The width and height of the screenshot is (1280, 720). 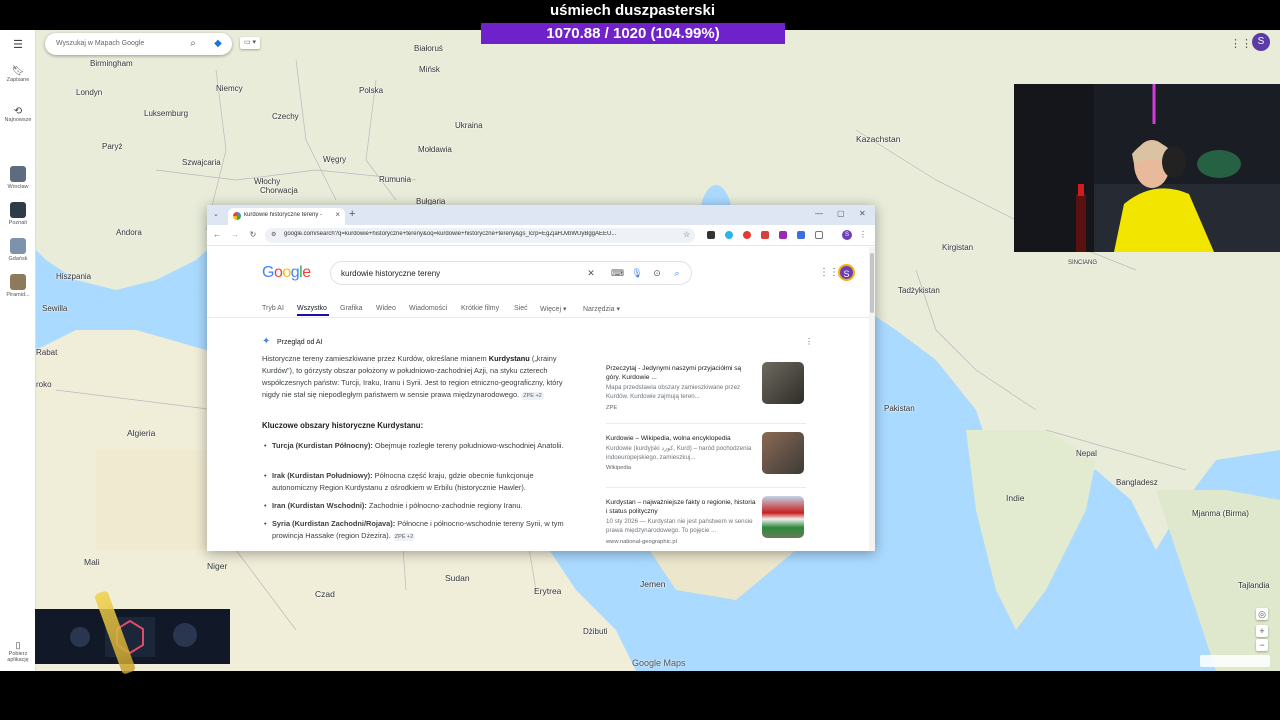 I want to click on extensions-puzzle-icon, so click(x=819, y=235).